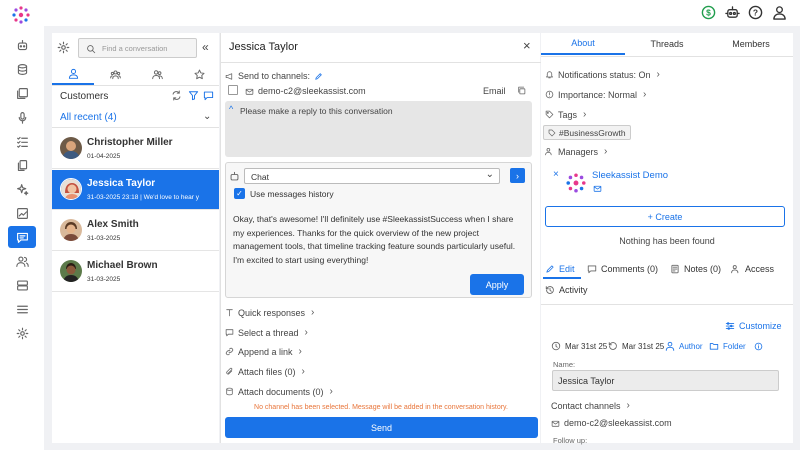 This screenshot has height=450, width=800. What do you see at coordinates (233, 90) in the screenshot?
I see `channel-checkbox` at bounding box center [233, 90].